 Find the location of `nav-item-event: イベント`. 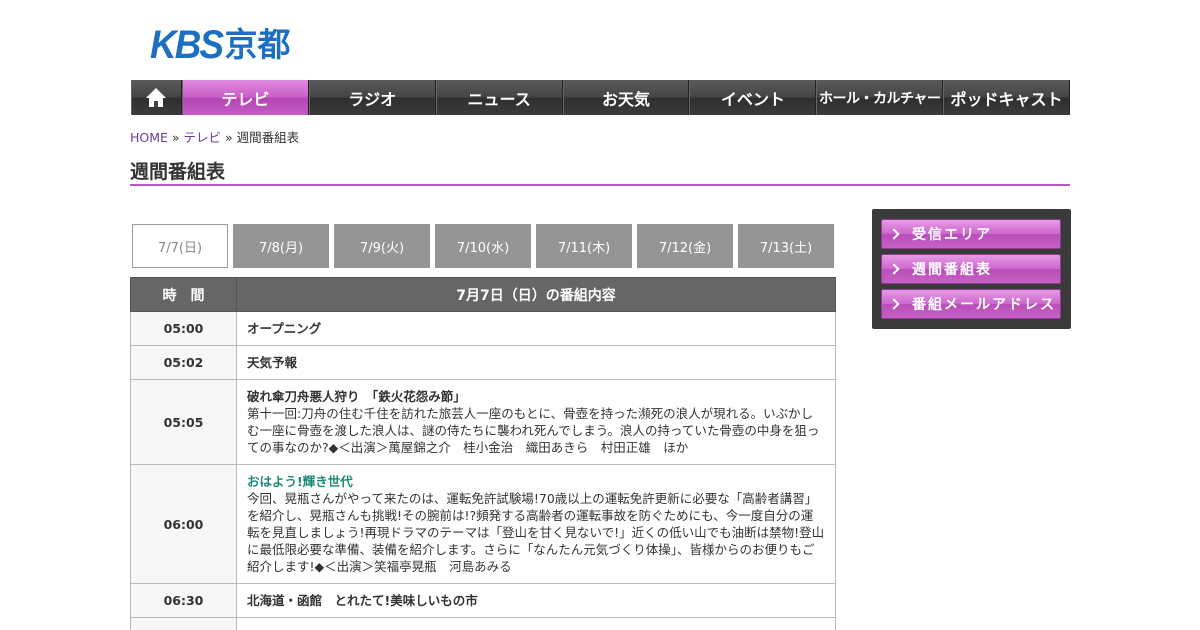

nav-item-event: イベント is located at coordinates (753, 97).